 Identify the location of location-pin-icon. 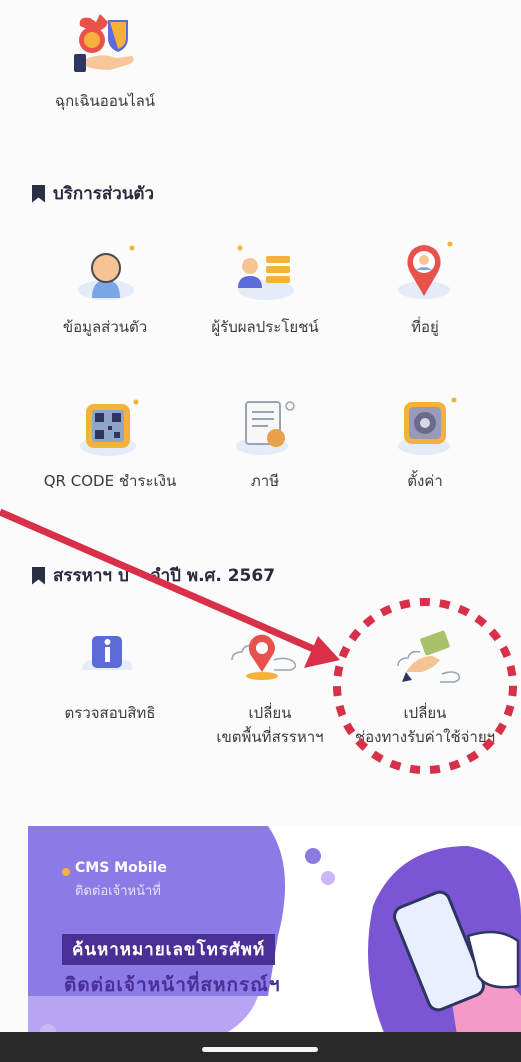
(425, 270).